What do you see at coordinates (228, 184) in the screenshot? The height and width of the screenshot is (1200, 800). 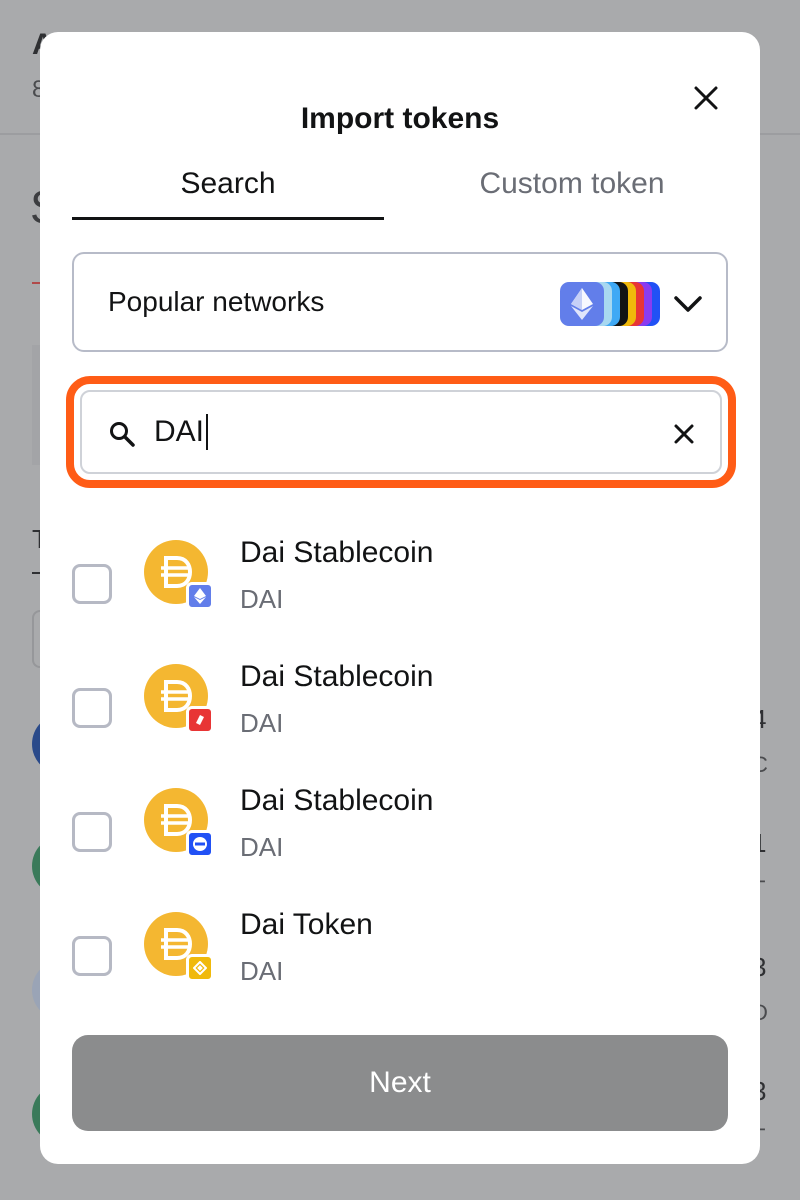 I see `tab-search: Search` at bounding box center [228, 184].